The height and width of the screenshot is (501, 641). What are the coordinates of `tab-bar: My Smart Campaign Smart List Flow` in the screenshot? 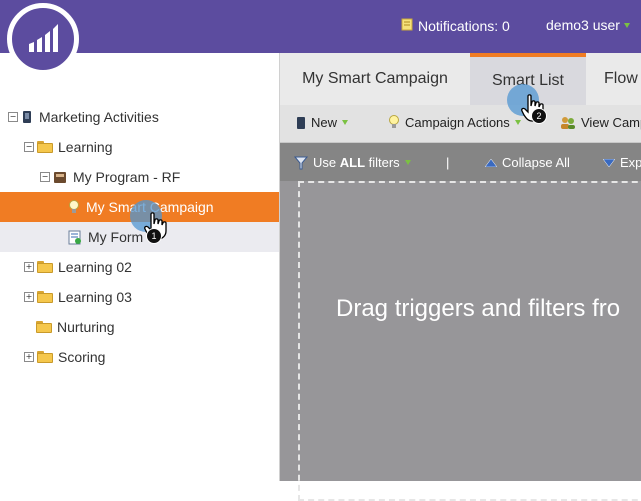 It's located at (460, 79).